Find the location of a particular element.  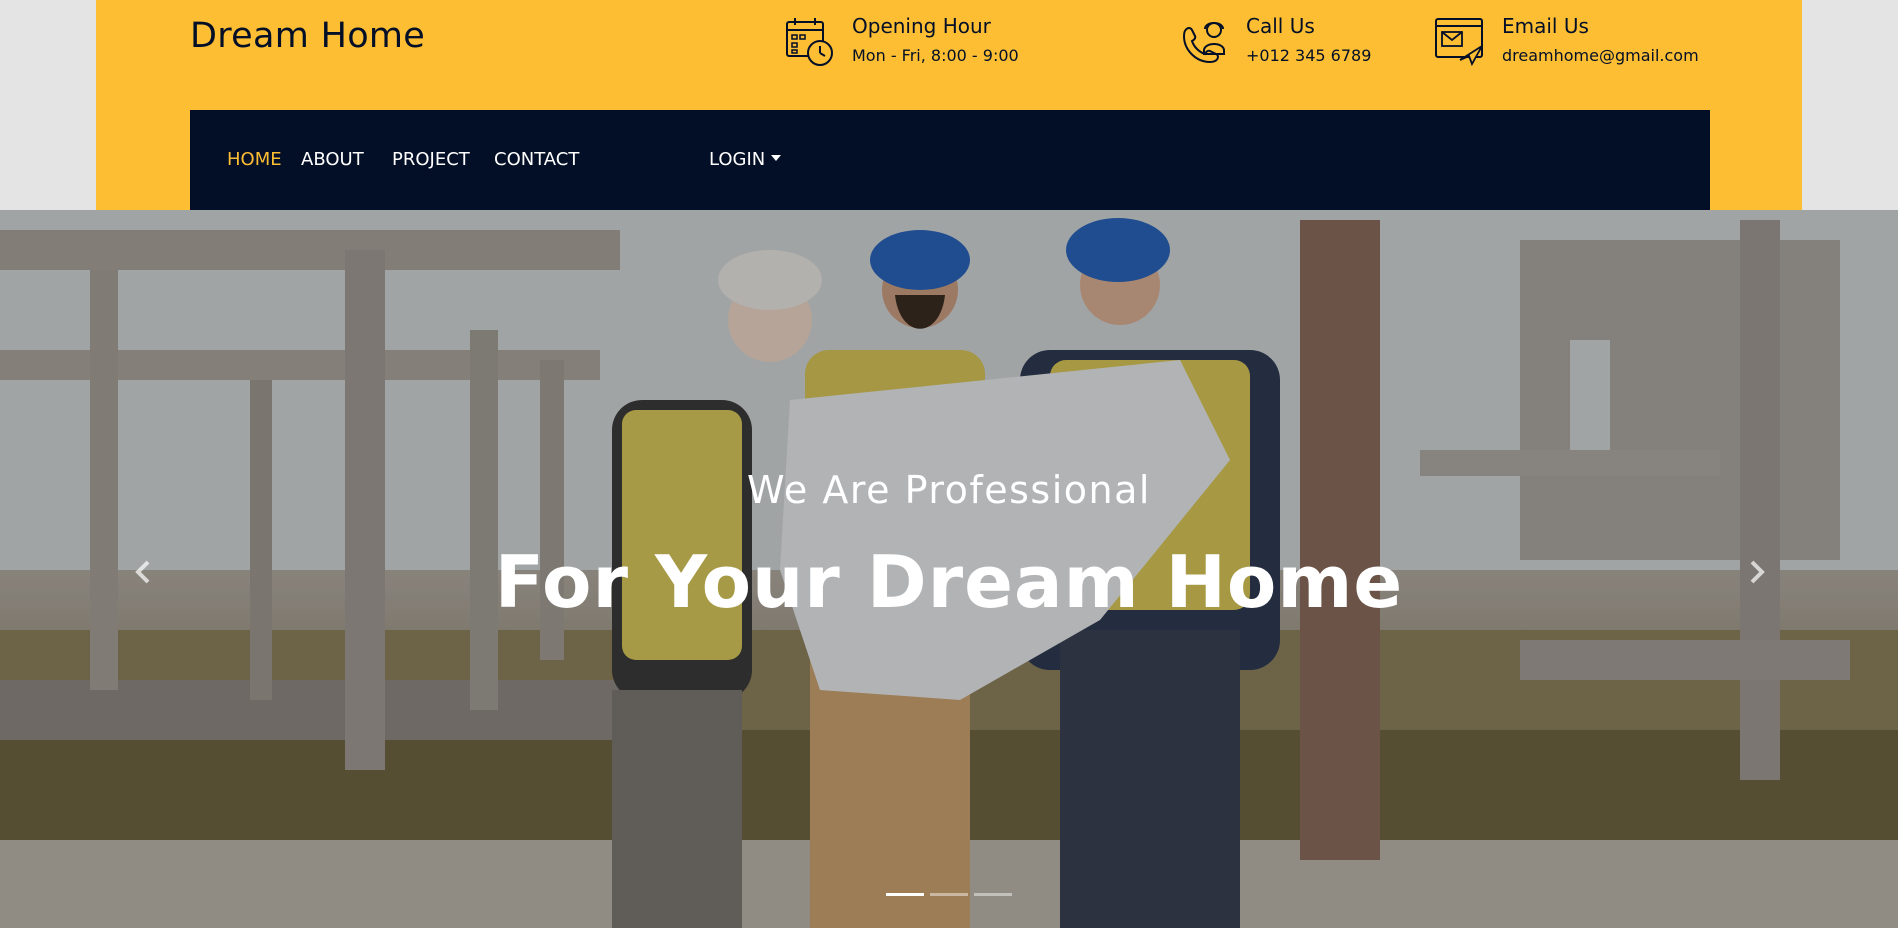

nav-login-label: LOGIN is located at coordinates (737, 159).